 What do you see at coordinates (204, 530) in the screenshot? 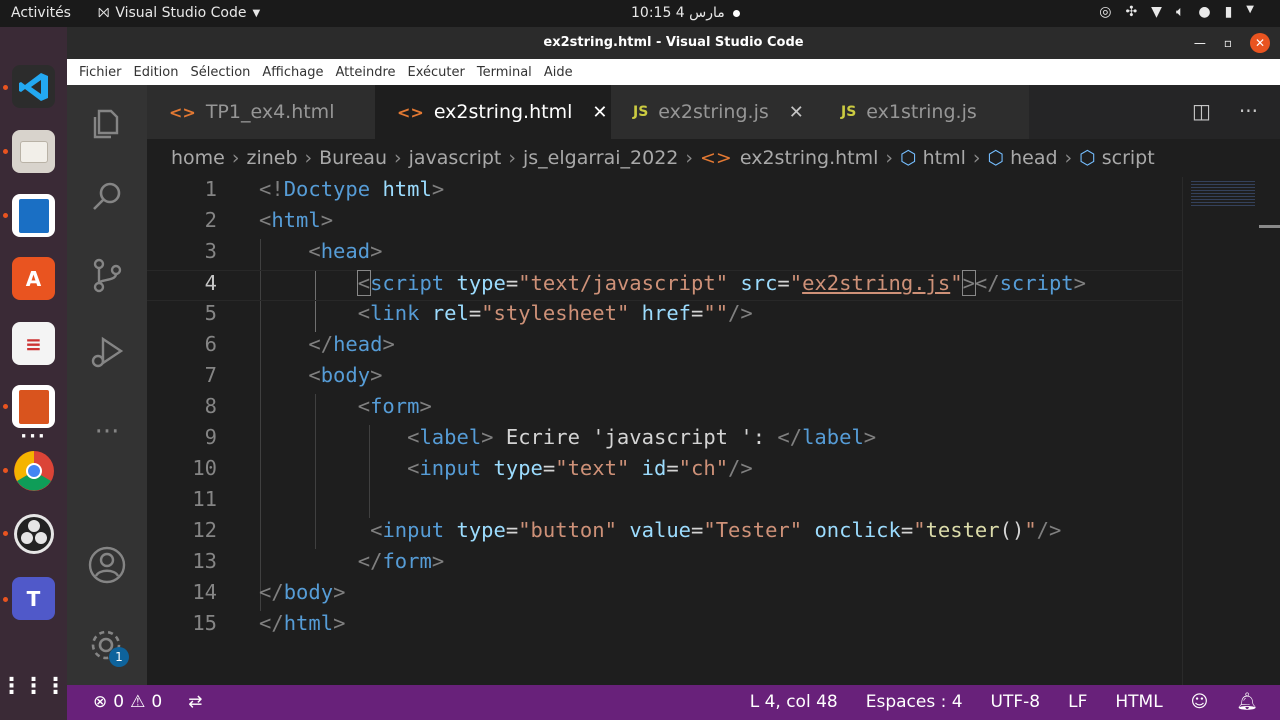
I see `line-number: 12` at bounding box center [204, 530].